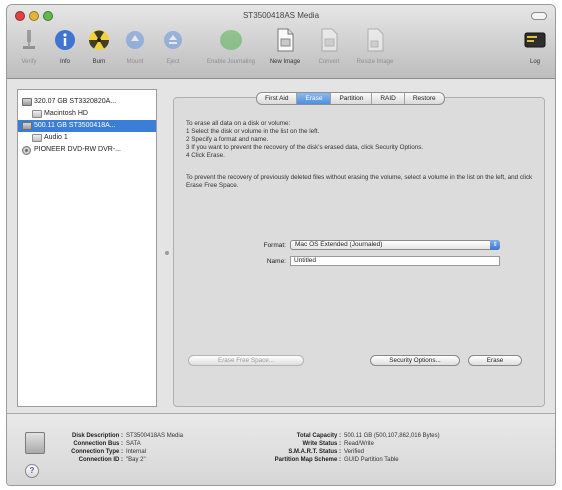 This screenshot has height=490, width=562. Describe the element at coordinates (535, 40) in the screenshot. I see `log-icon` at that location.